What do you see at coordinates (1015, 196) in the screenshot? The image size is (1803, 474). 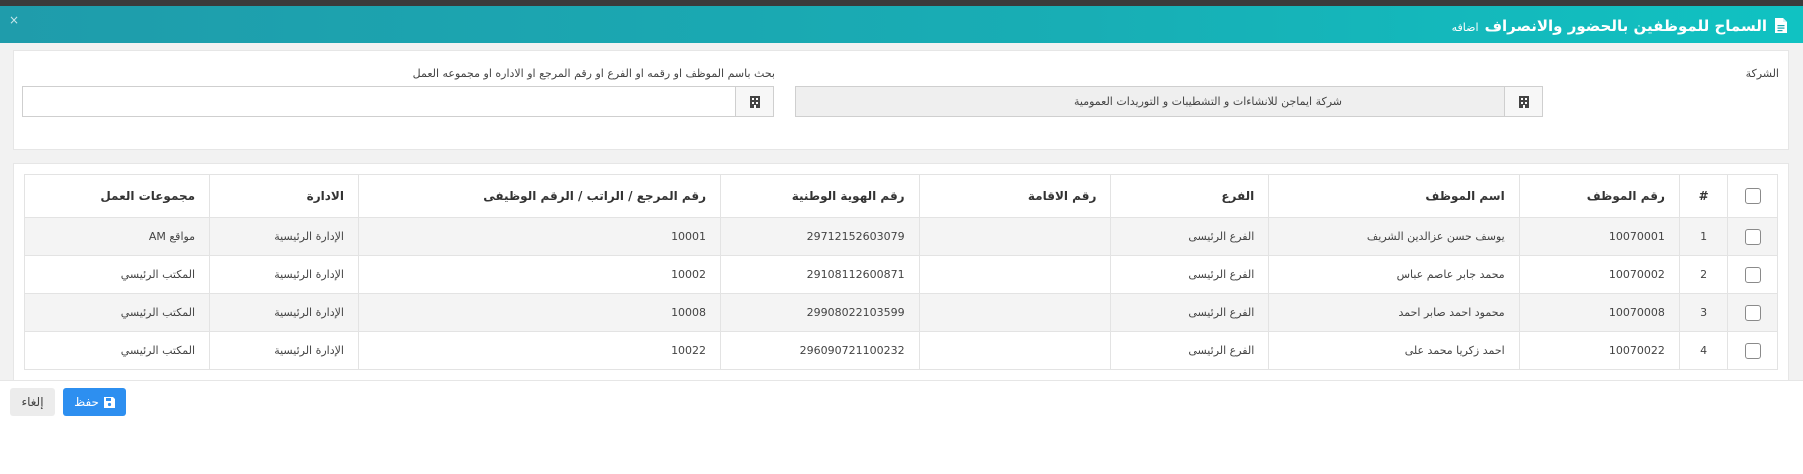 I see `col-residence: رقم الاقامة` at bounding box center [1015, 196].